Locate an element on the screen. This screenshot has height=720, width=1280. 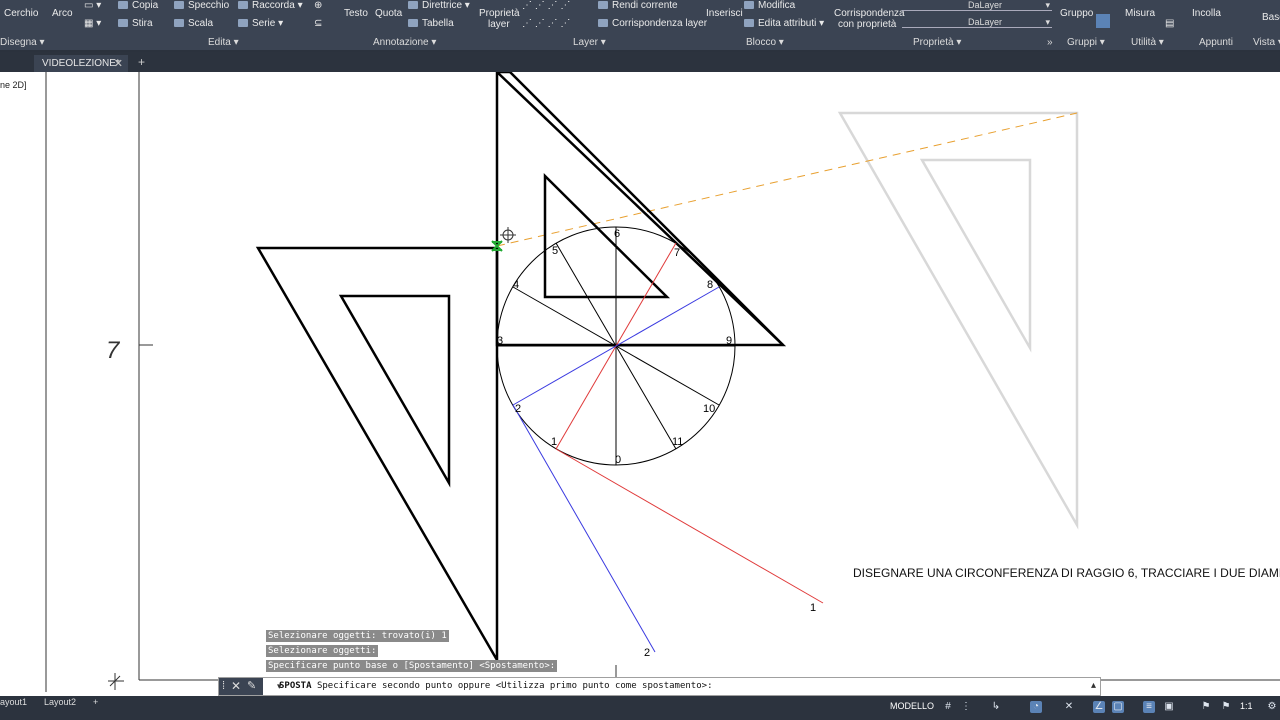
copy-button: Copia is located at coordinates (138, 5).